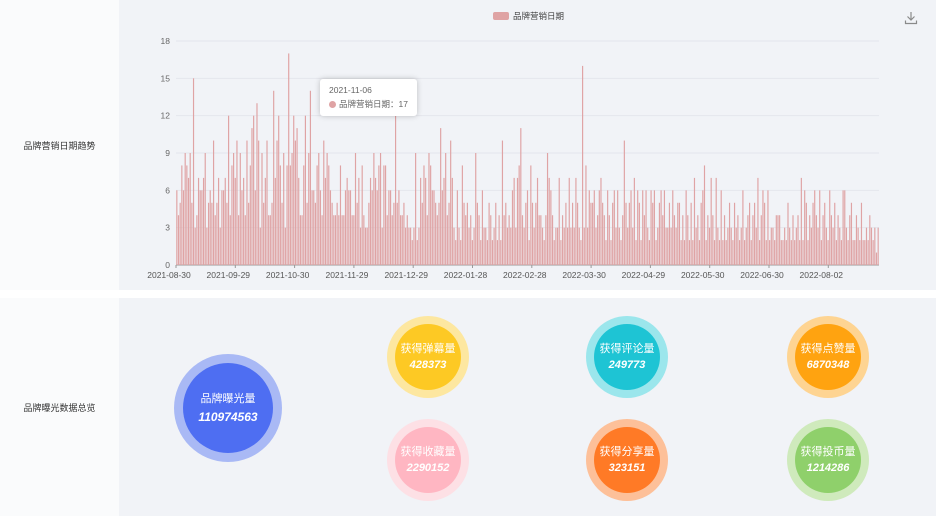 The height and width of the screenshot is (516, 936). I want to click on y-tick-label: 9, so click(167, 153).